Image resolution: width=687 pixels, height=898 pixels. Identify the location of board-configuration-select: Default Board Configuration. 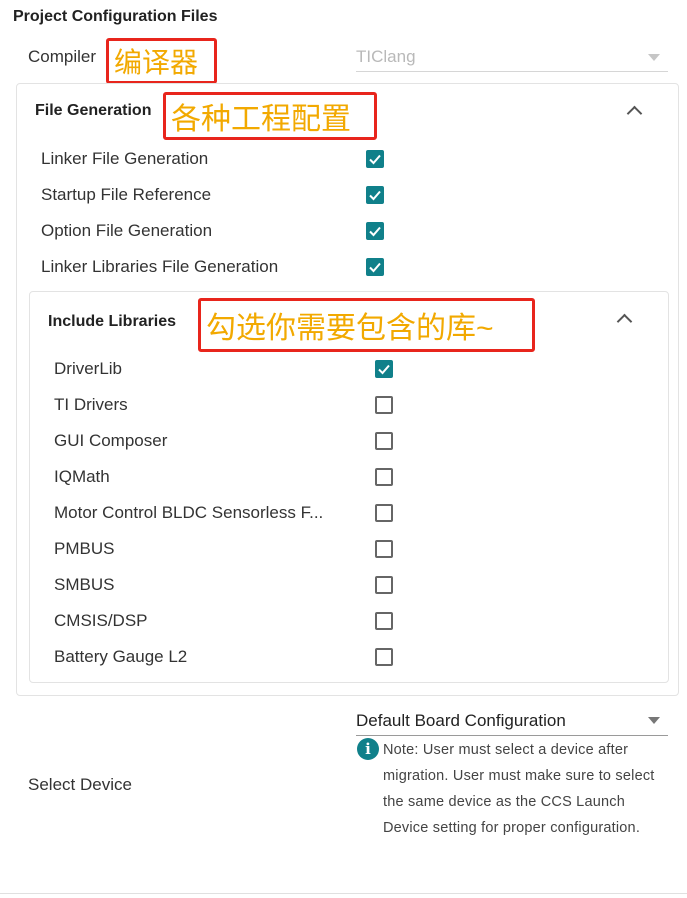
(512, 722).